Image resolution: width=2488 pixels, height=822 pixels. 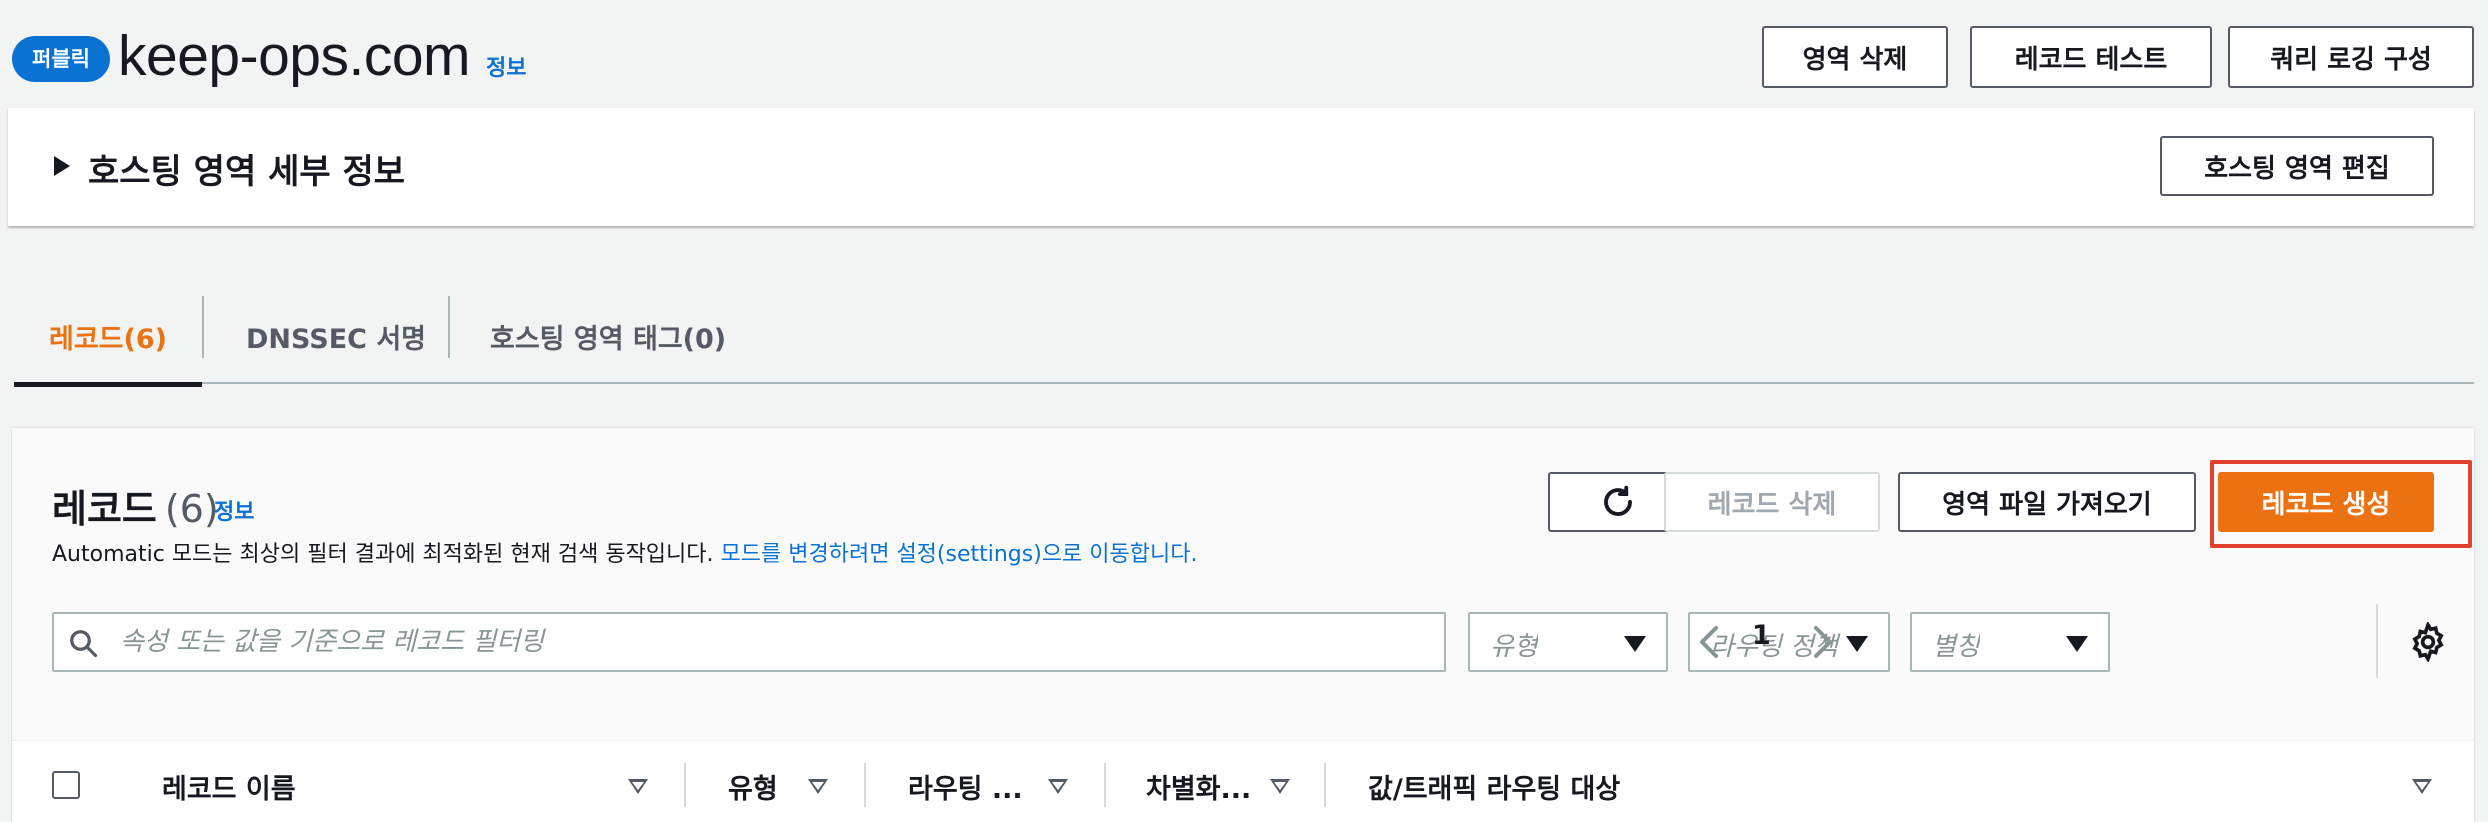 What do you see at coordinates (2010, 642) in the screenshot?
I see `alias-filter-select: 별칭` at bounding box center [2010, 642].